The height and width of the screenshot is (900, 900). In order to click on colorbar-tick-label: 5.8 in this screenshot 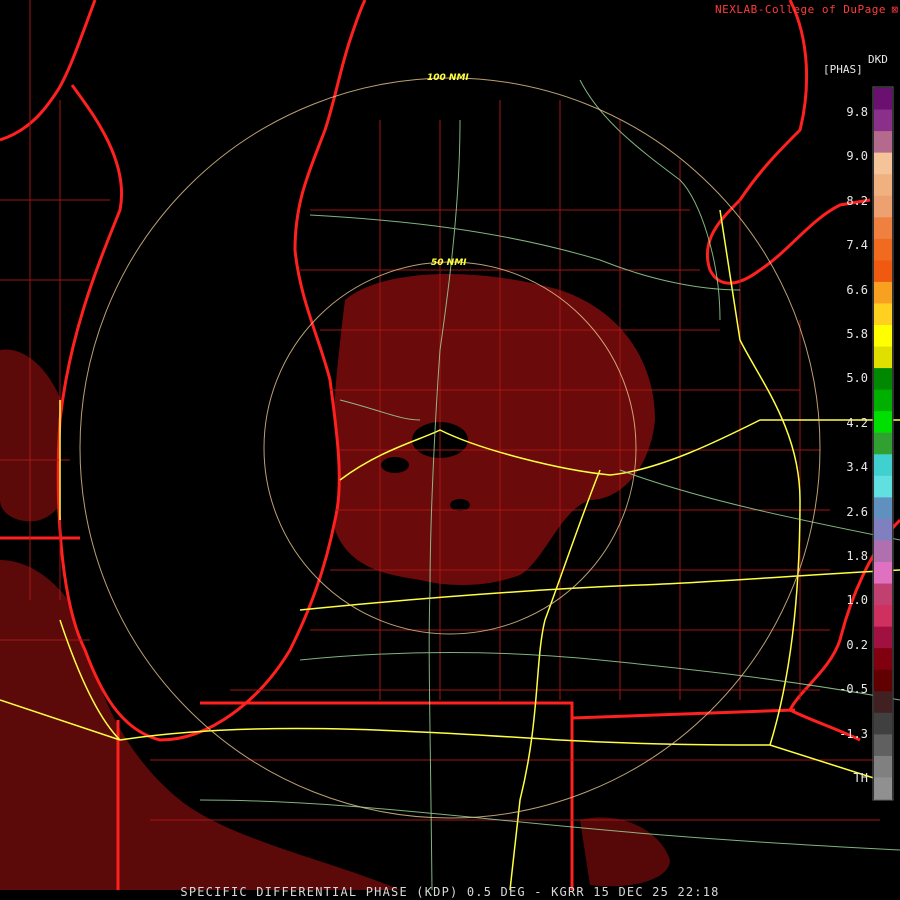, I will do `click(857, 334)`.